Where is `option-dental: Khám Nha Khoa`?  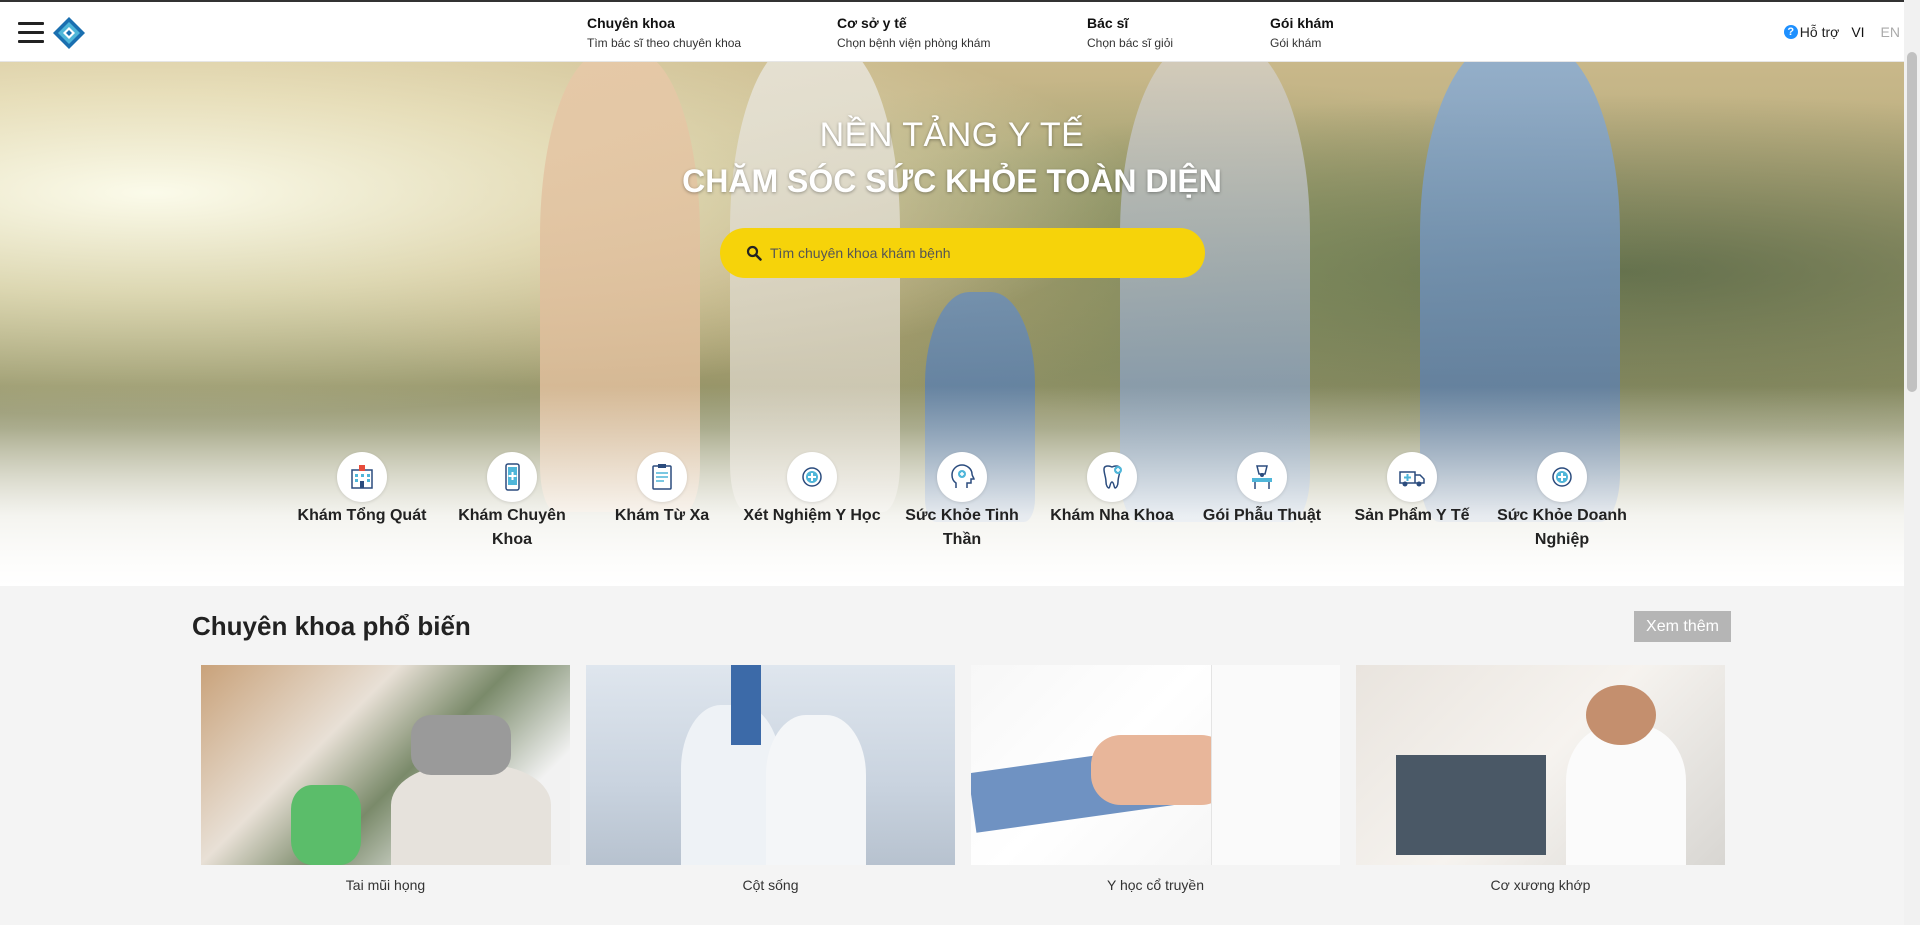
option-dental: Khám Nha Khoa is located at coordinates (1112, 502).